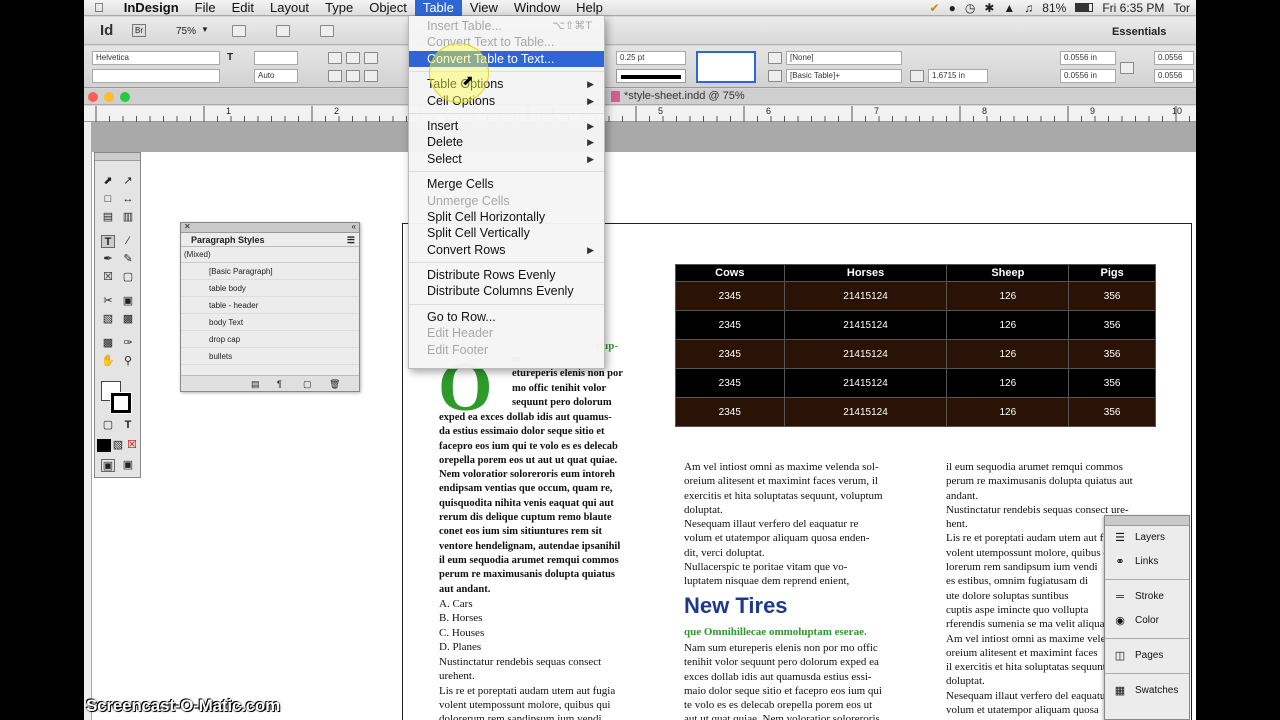 Image resolution: width=1280 pixels, height=720 pixels. I want to click on close-icon: ✕, so click(187, 226).